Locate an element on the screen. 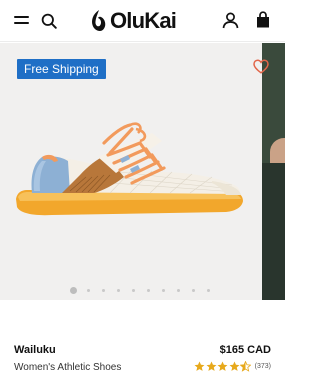 The height and width of the screenshot is (380, 320). review-count: (373) is located at coordinates (262, 366).